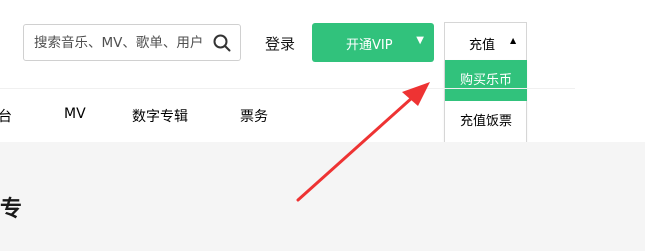  Describe the element at coordinates (420, 41) in the screenshot. I see `caret-down-icon: ▼` at that location.